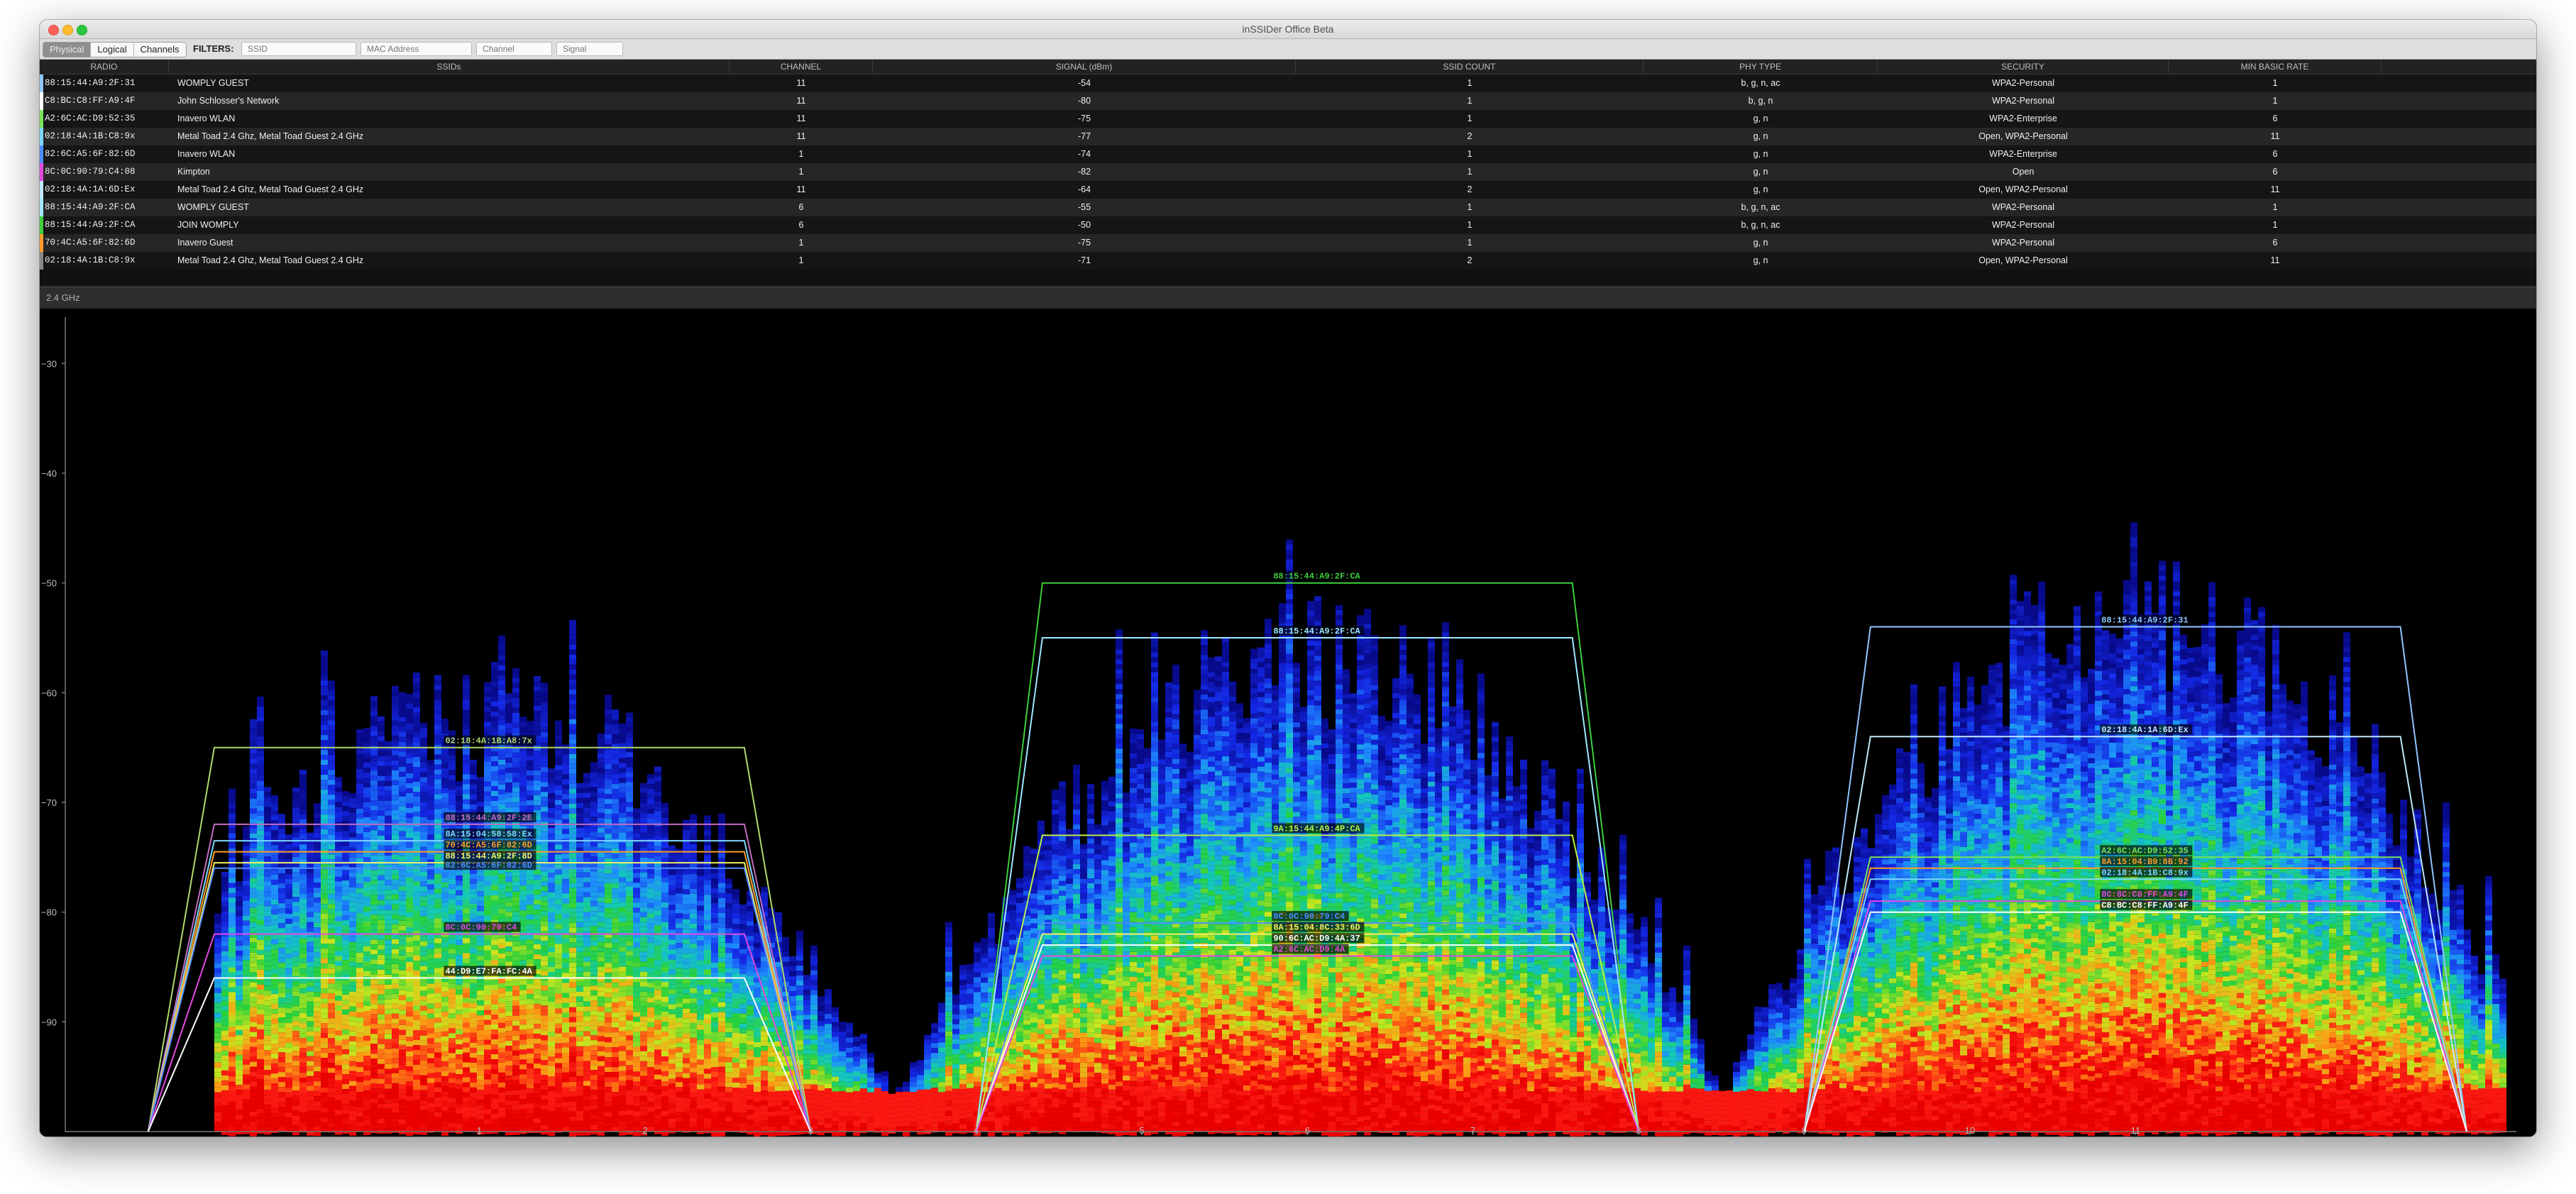 The height and width of the screenshot is (1194, 2576). What do you see at coordinates (2023, 67) in the screenshot?
I see `column-header-security: SECURITY` at bounding box center [2023, 67].